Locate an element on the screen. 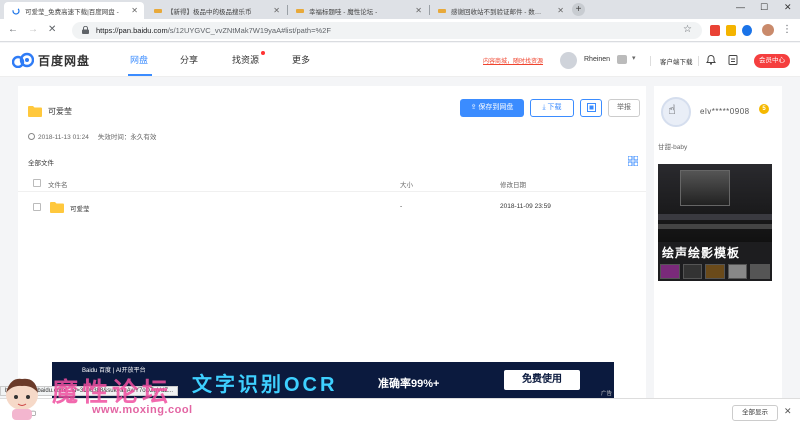 This screenshot has width=800, height=426. share-title: 可爱莹 is located at coordinates (60, 111).